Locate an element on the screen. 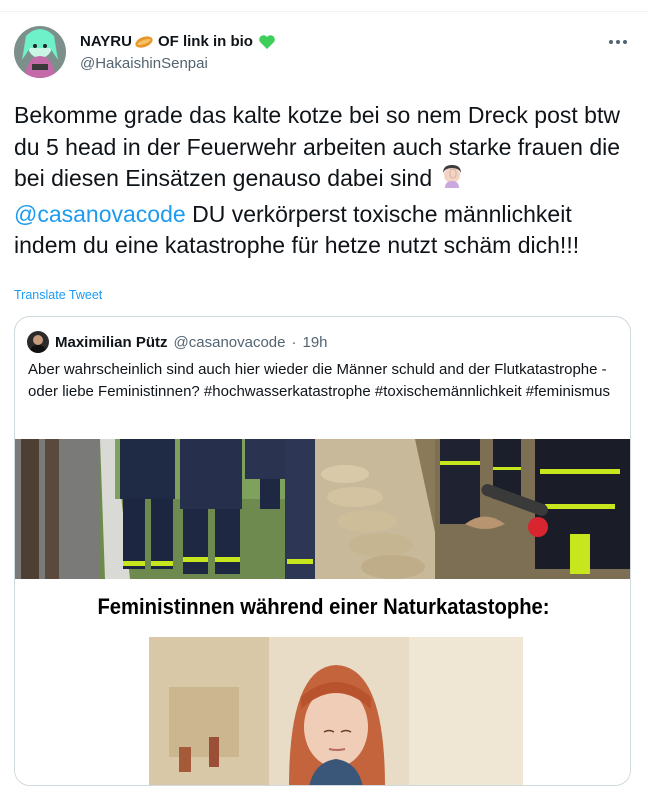 The image size is (648, 791). author-display-name: NAYRU OF link in bio is located at coordinates (178, 42).